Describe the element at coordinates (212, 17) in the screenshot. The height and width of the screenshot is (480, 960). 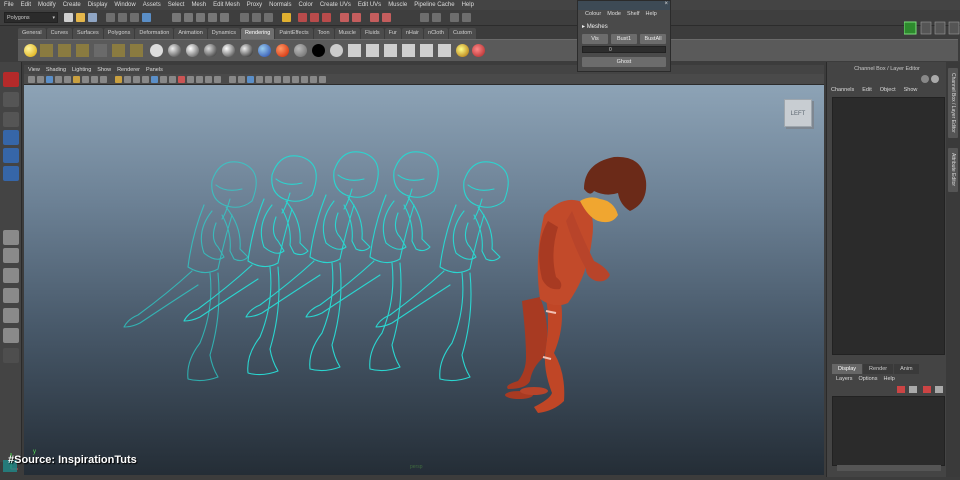
I see `snap-view-icon` at that location.